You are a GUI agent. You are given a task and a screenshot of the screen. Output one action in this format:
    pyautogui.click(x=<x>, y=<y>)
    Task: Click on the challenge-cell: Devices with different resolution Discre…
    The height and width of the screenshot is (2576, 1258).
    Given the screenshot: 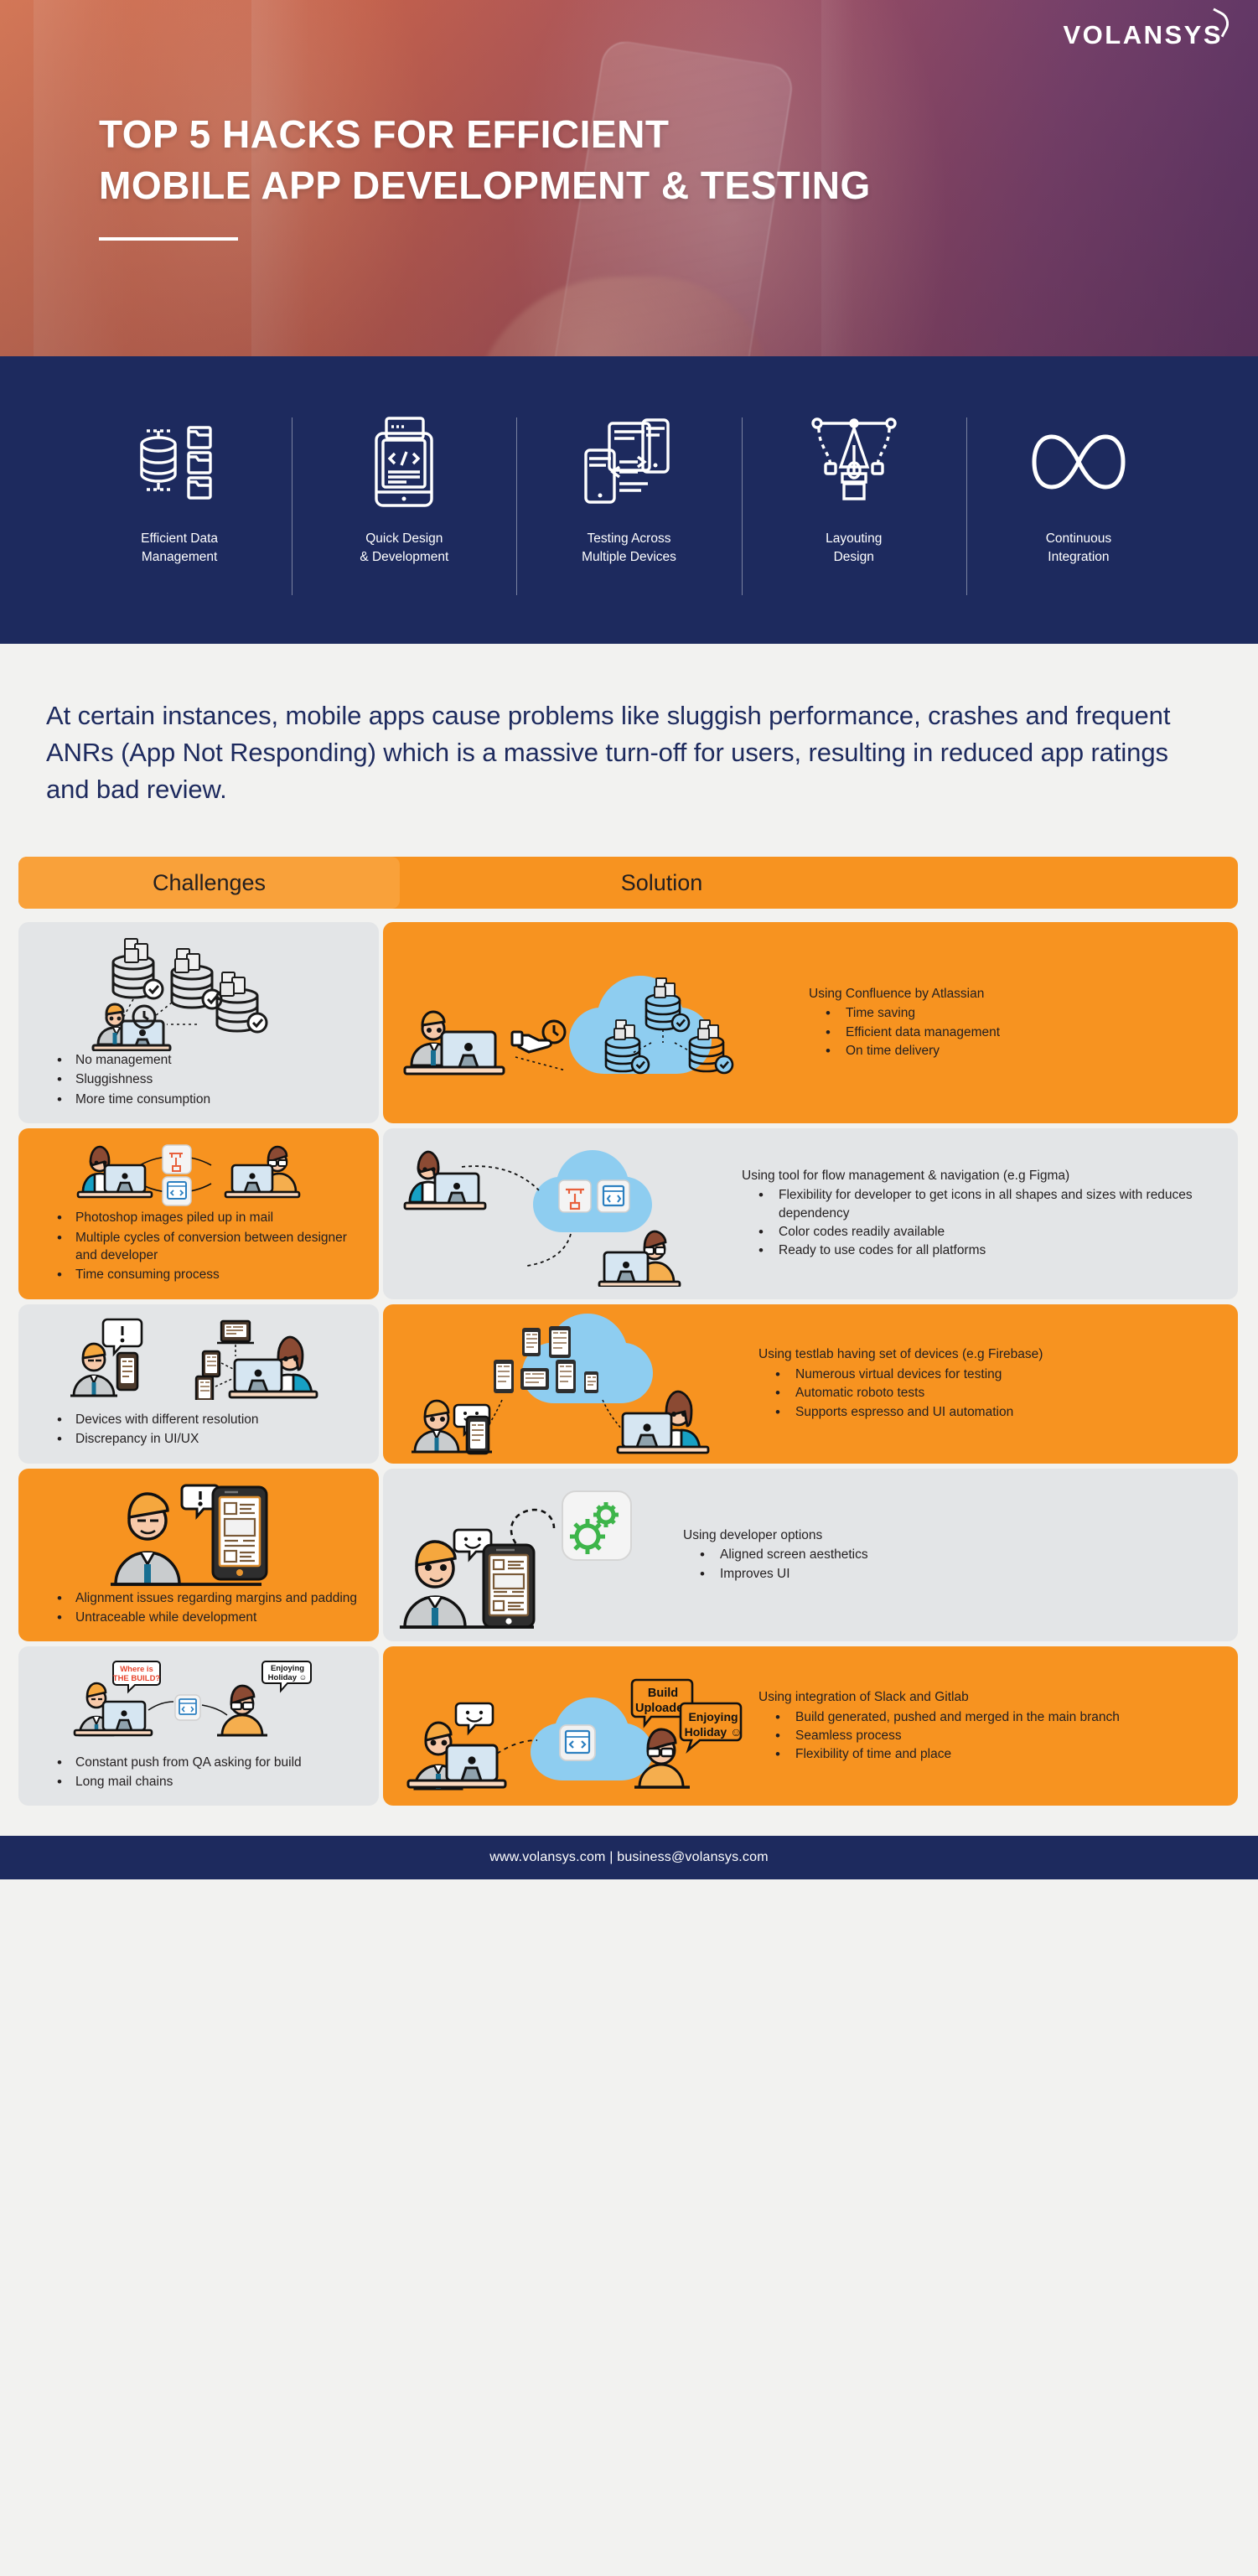 What is the action you would take?
    pyautogui.click(x=198, y=1384)
    